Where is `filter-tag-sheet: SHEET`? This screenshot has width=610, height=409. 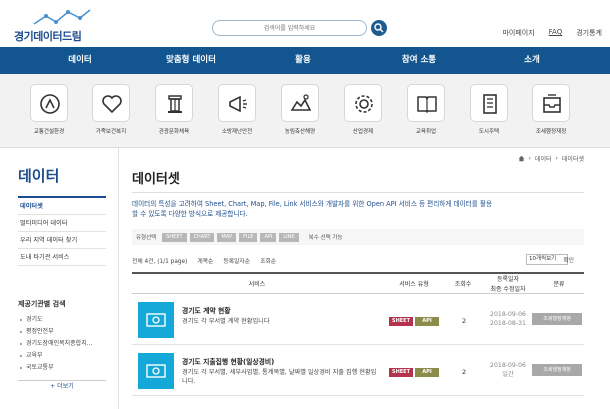
filter-tag-sheet: SHEET is located at coordinates (174, 237).